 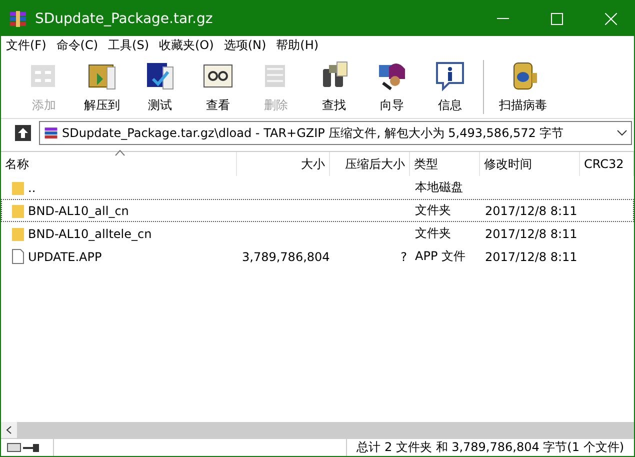 What do you see at coordinates (65, 257) in the screenshot?
I see `file-name: UPDATE.APP` at bounding box center [65, 257].